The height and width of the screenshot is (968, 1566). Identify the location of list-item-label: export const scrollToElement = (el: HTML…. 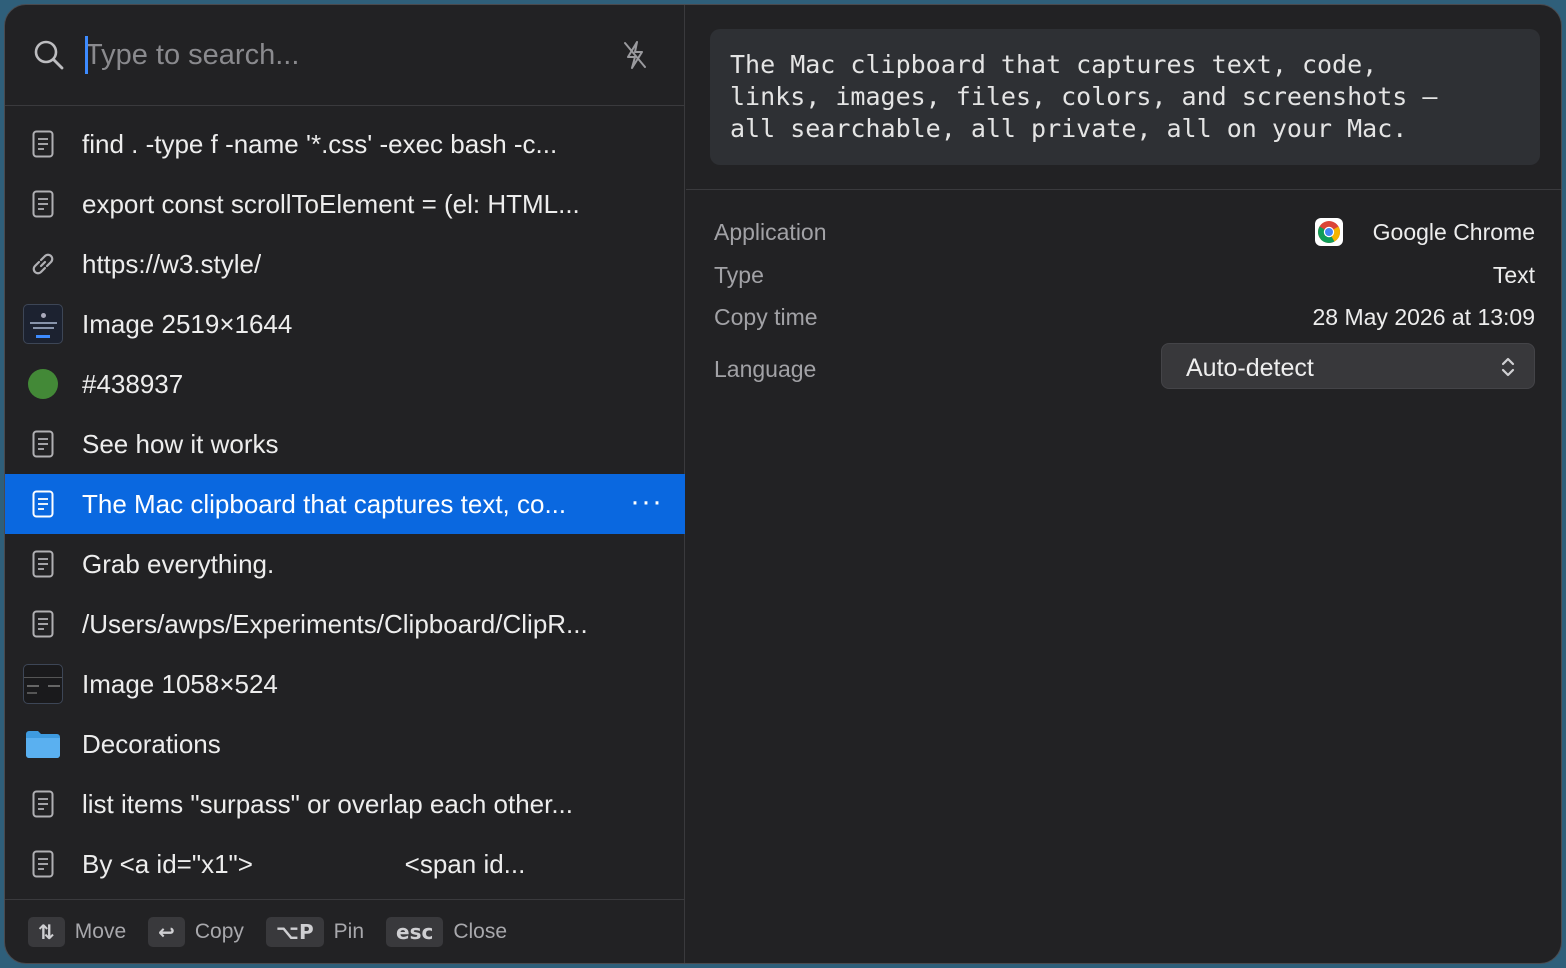
(331, 204).